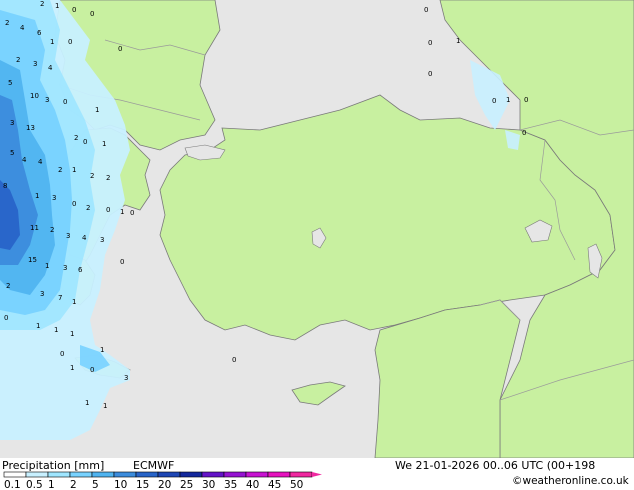 This screenshot has height=490, width=634. Describe the element at coordinates (30, 128) in the screenshot. I see `precip-value-label: 13` at that location.